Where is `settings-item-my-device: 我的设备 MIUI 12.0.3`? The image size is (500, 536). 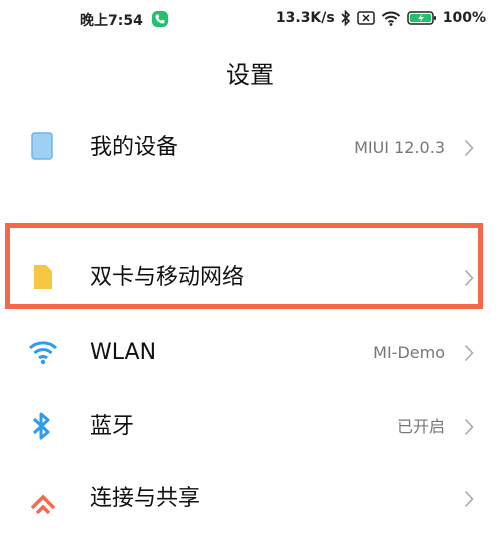 settings-item-my-device: 我的设备 MIUI 12.0.3 is located at coordinates (250, 148).